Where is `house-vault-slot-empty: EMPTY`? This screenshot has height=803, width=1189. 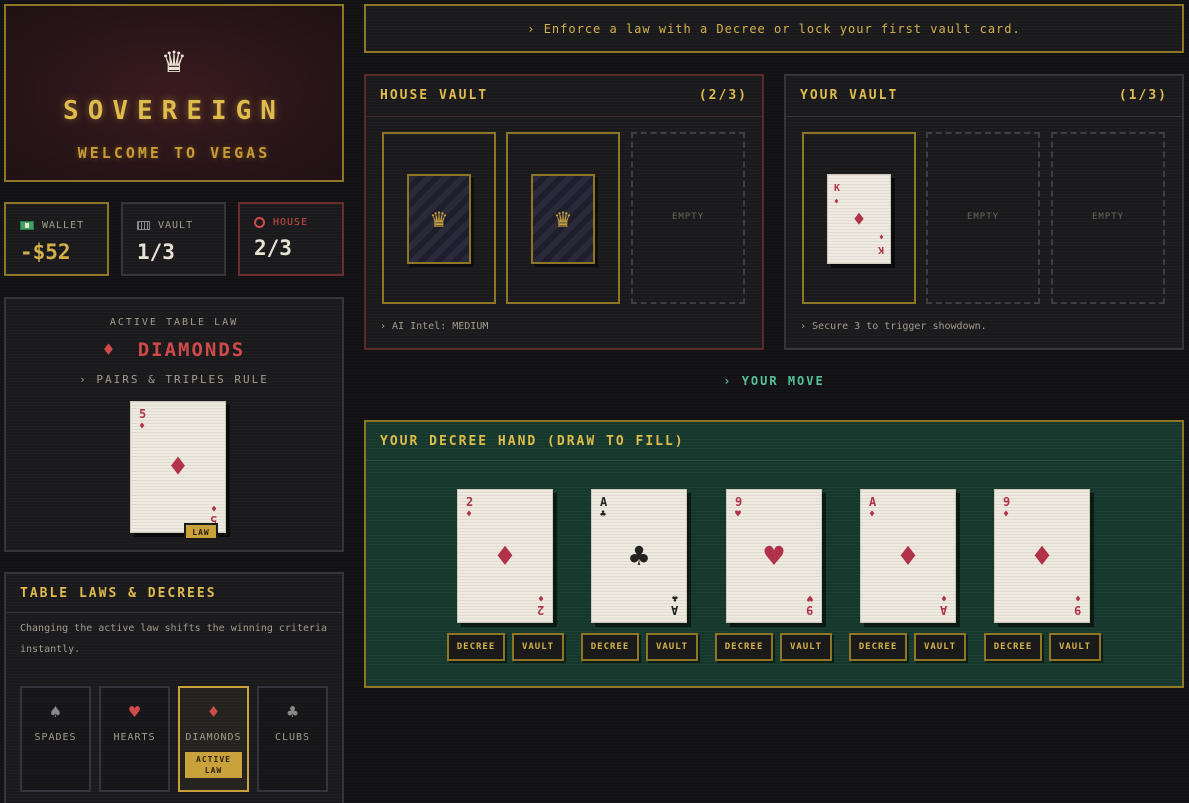
house-vault-slot-empty: EMPTY is located at coordinates (688, 218).